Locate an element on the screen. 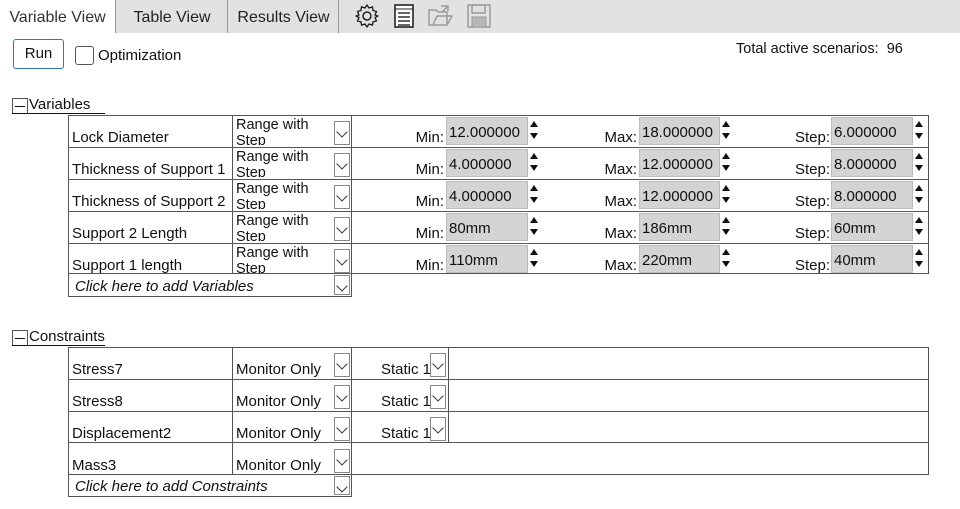 The width and height of the screenshot is (960, 509). step-field: 60mm is located at coordinates (872, 227).